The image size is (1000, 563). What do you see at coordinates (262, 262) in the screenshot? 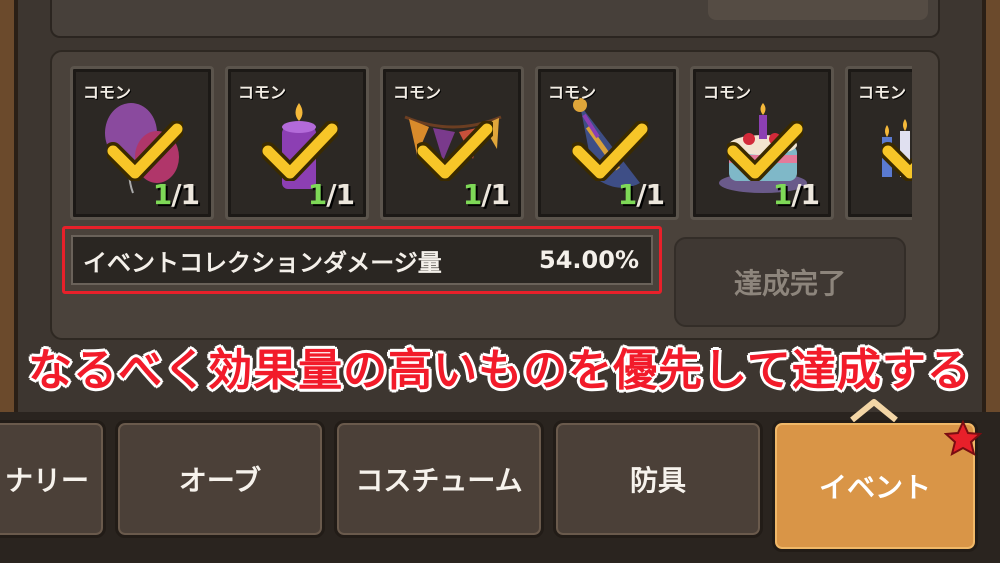
I see `stat-label: イベントコレクションダメージ量` at bounding box center [262, 262].